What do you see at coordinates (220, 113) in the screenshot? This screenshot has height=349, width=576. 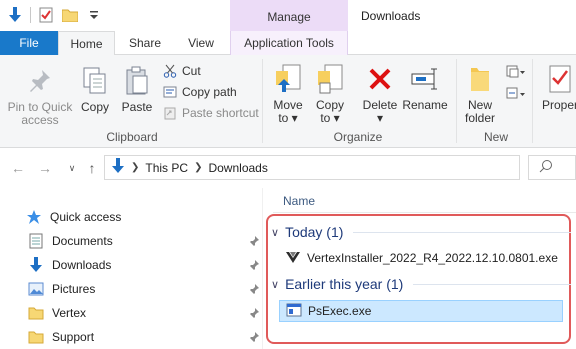 I see `paste-shortcut-label: Paste shortcut` at bounding box center [220, 113].